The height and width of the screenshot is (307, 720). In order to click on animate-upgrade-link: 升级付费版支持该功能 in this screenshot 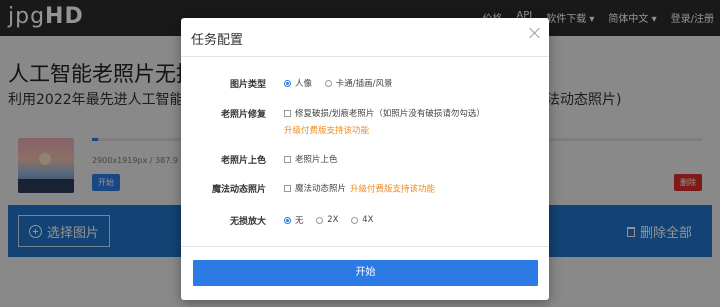, I will do `click(392, 190)`.